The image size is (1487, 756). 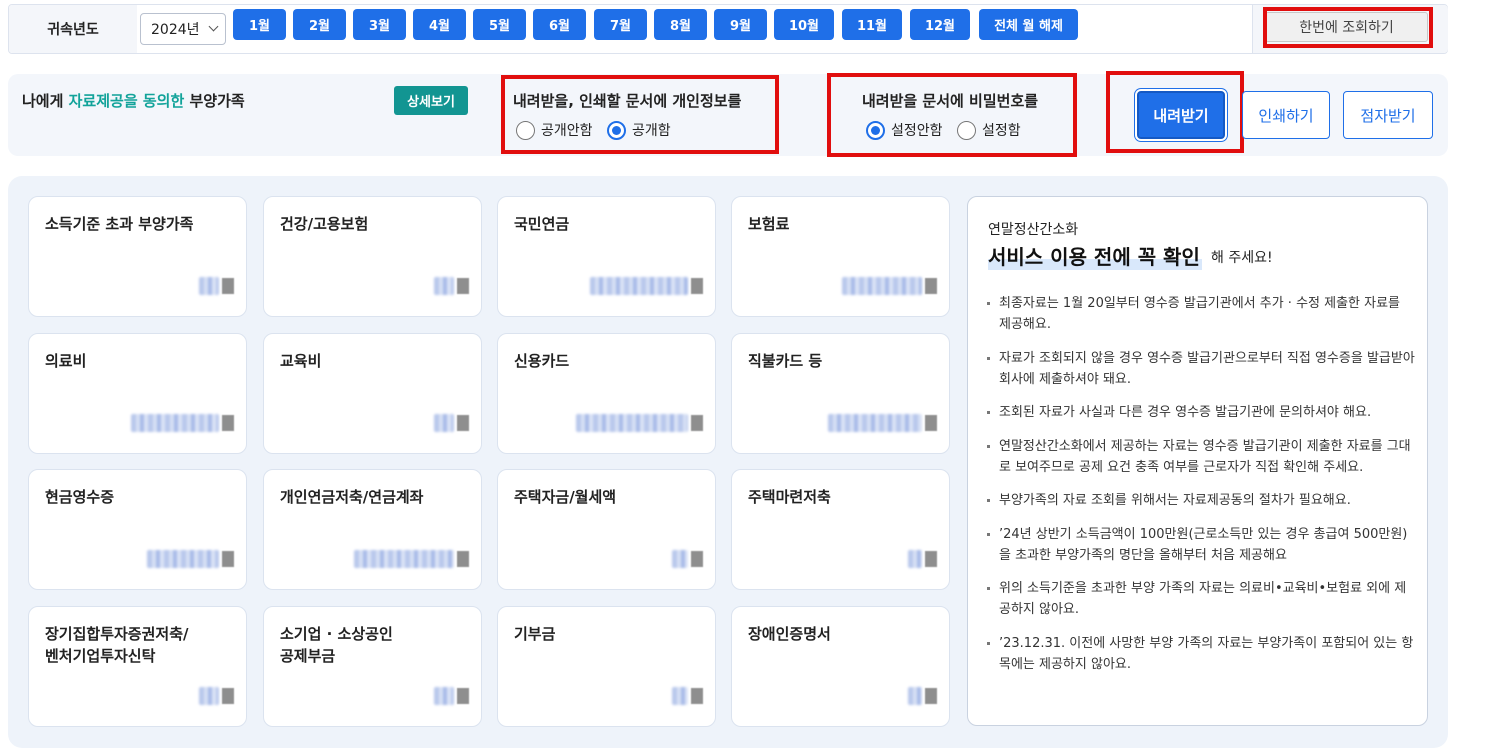 What do you see at coordinates (80, 497) in the screenshot?
I see `card-title: 현금영수증` at bounding box center [80, 497].